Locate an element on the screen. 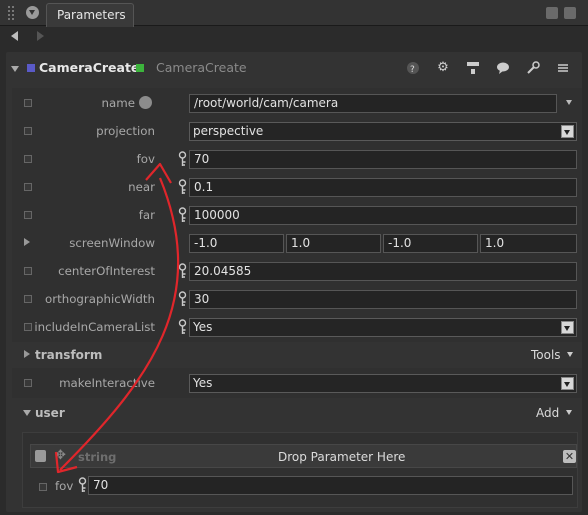  far-label: far is located at coordinates (146, 215).